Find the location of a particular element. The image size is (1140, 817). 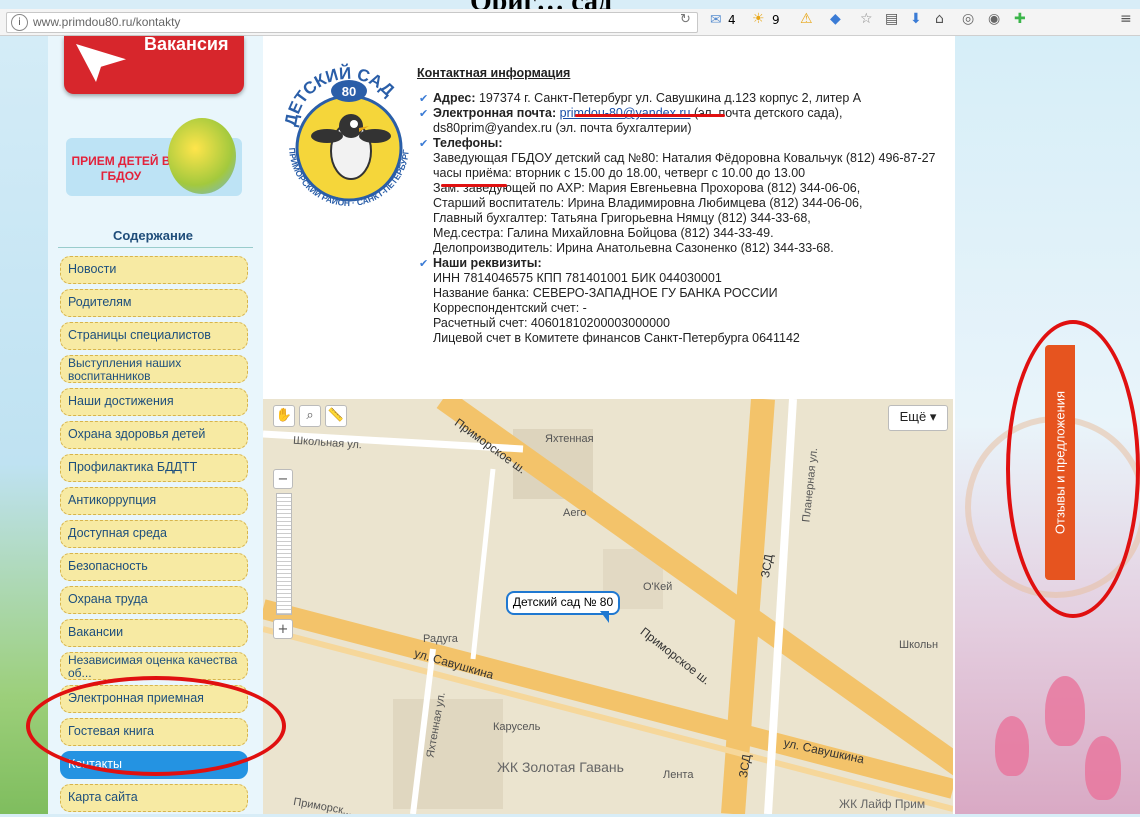

mail-icon: ✉ is located at coordinates (716, 20).